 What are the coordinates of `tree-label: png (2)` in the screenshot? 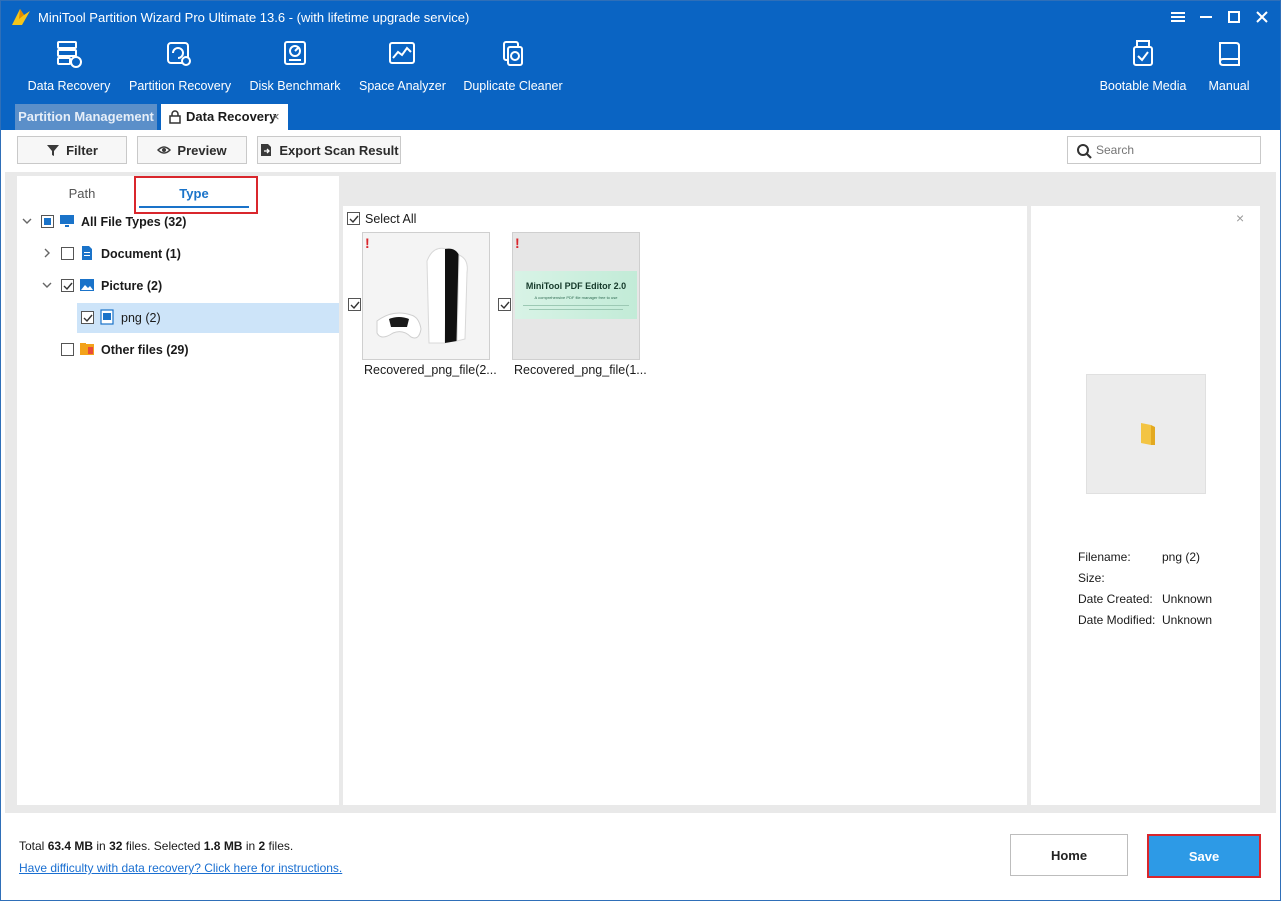 It's located at (141, 318).